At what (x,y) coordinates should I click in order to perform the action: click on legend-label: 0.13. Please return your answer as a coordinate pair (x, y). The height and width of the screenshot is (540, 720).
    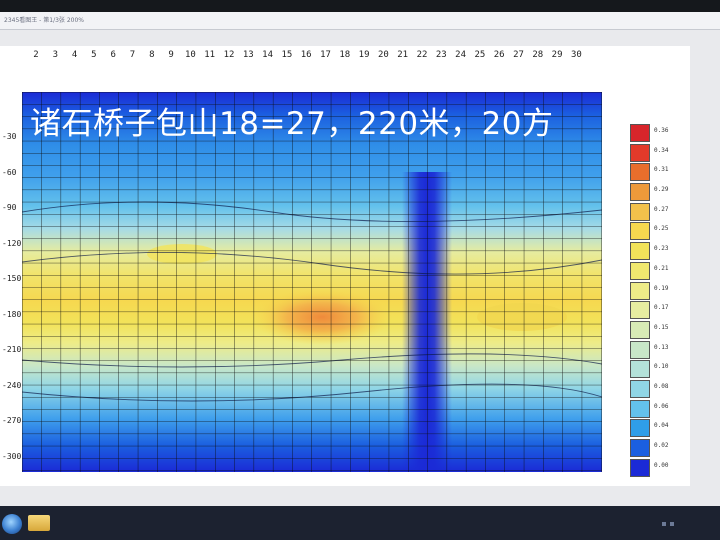
    Looking at the image, I should click on (661, 347).